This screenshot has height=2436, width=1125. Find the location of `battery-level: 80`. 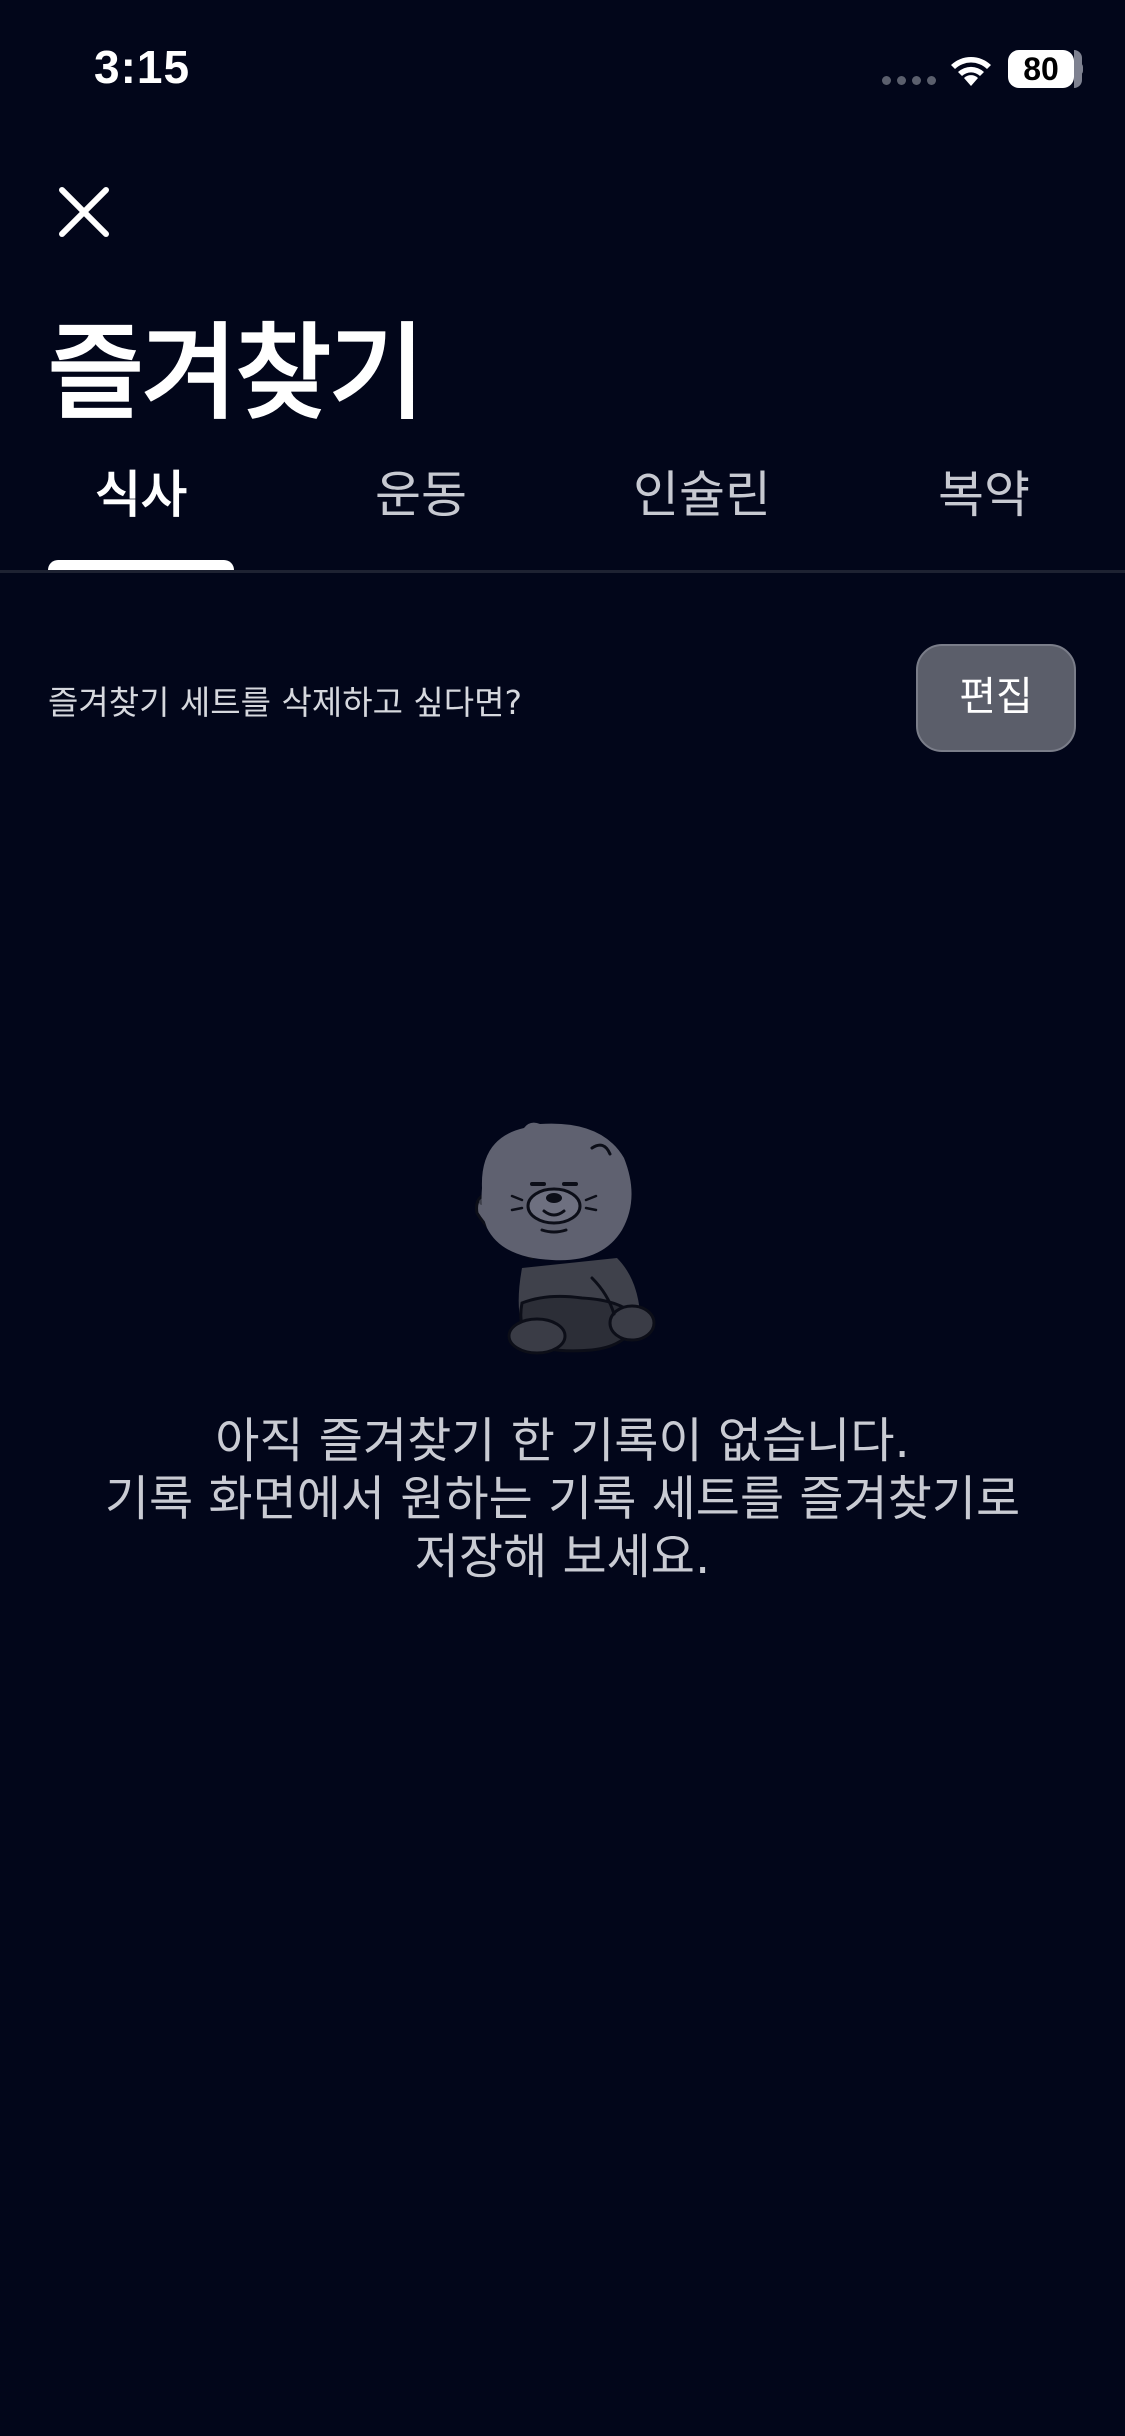

battery-level: 80 is located at coordinates (1041, 69).